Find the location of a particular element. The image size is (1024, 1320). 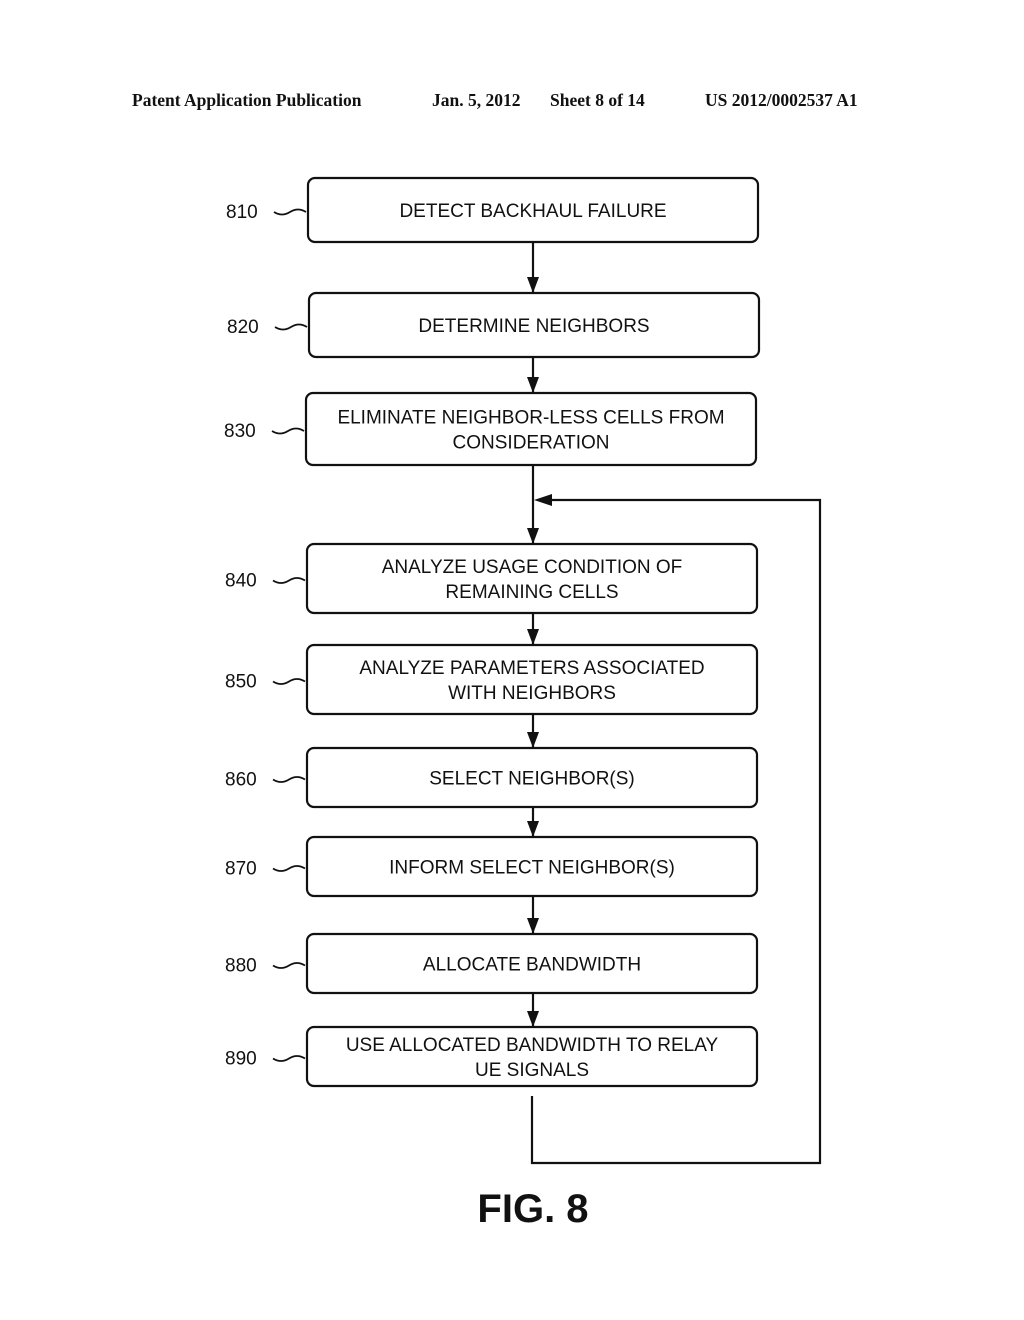

step-ref-numeral: 810 is located at coordinates (242, 212).